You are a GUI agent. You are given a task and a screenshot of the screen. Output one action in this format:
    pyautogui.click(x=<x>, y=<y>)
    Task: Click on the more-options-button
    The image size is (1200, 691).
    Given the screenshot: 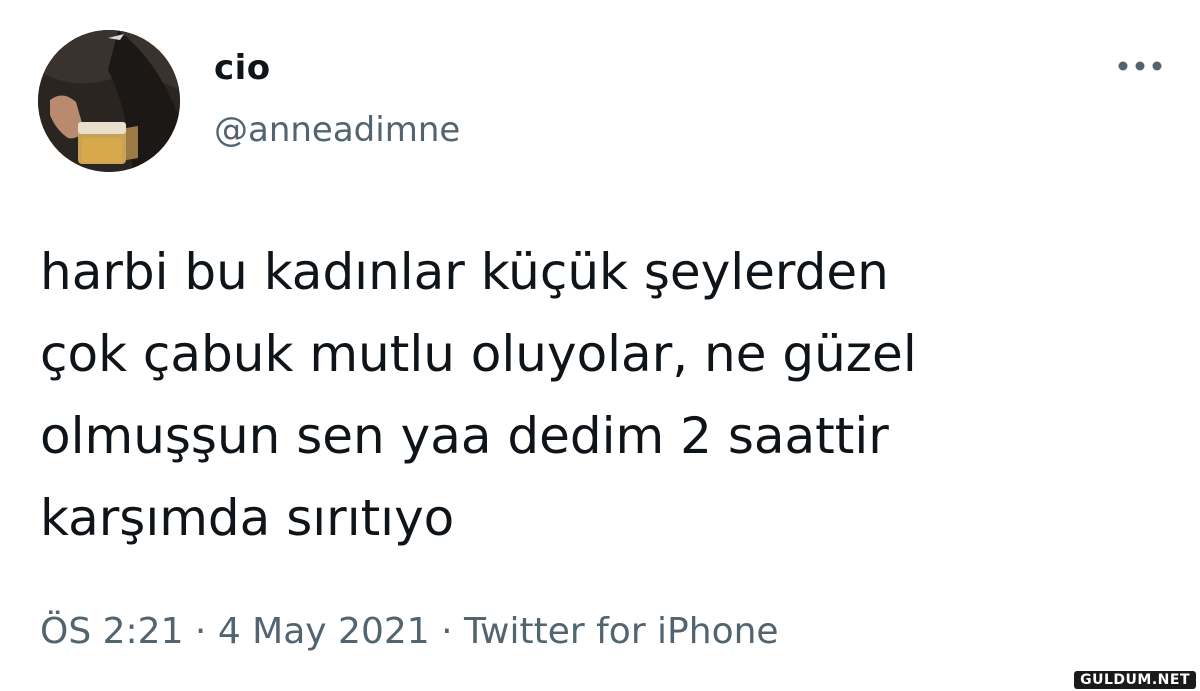 What is the action you would take?
    pyautogui.click(x=1140, y=66)
    